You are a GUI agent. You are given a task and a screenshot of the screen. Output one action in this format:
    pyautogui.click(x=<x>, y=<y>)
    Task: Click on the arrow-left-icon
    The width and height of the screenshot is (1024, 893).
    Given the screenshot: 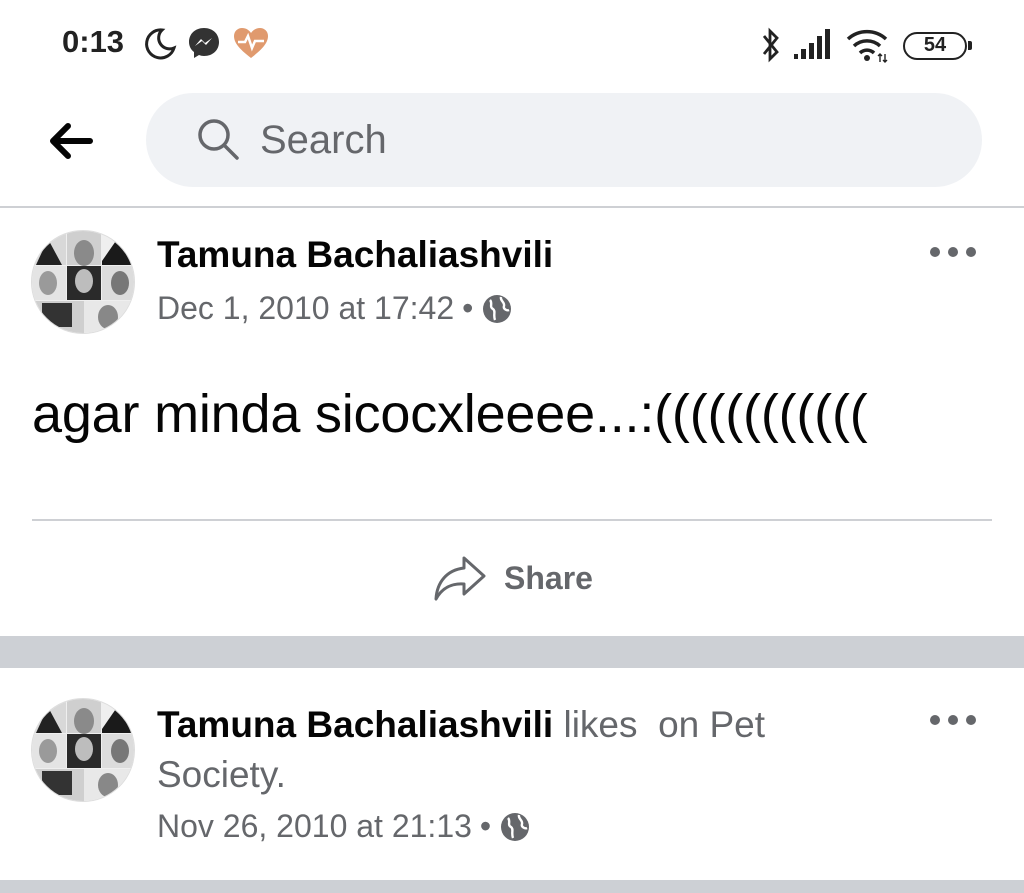 What is the action you would take?
    pyautogui.click(x=71, y=141)
    